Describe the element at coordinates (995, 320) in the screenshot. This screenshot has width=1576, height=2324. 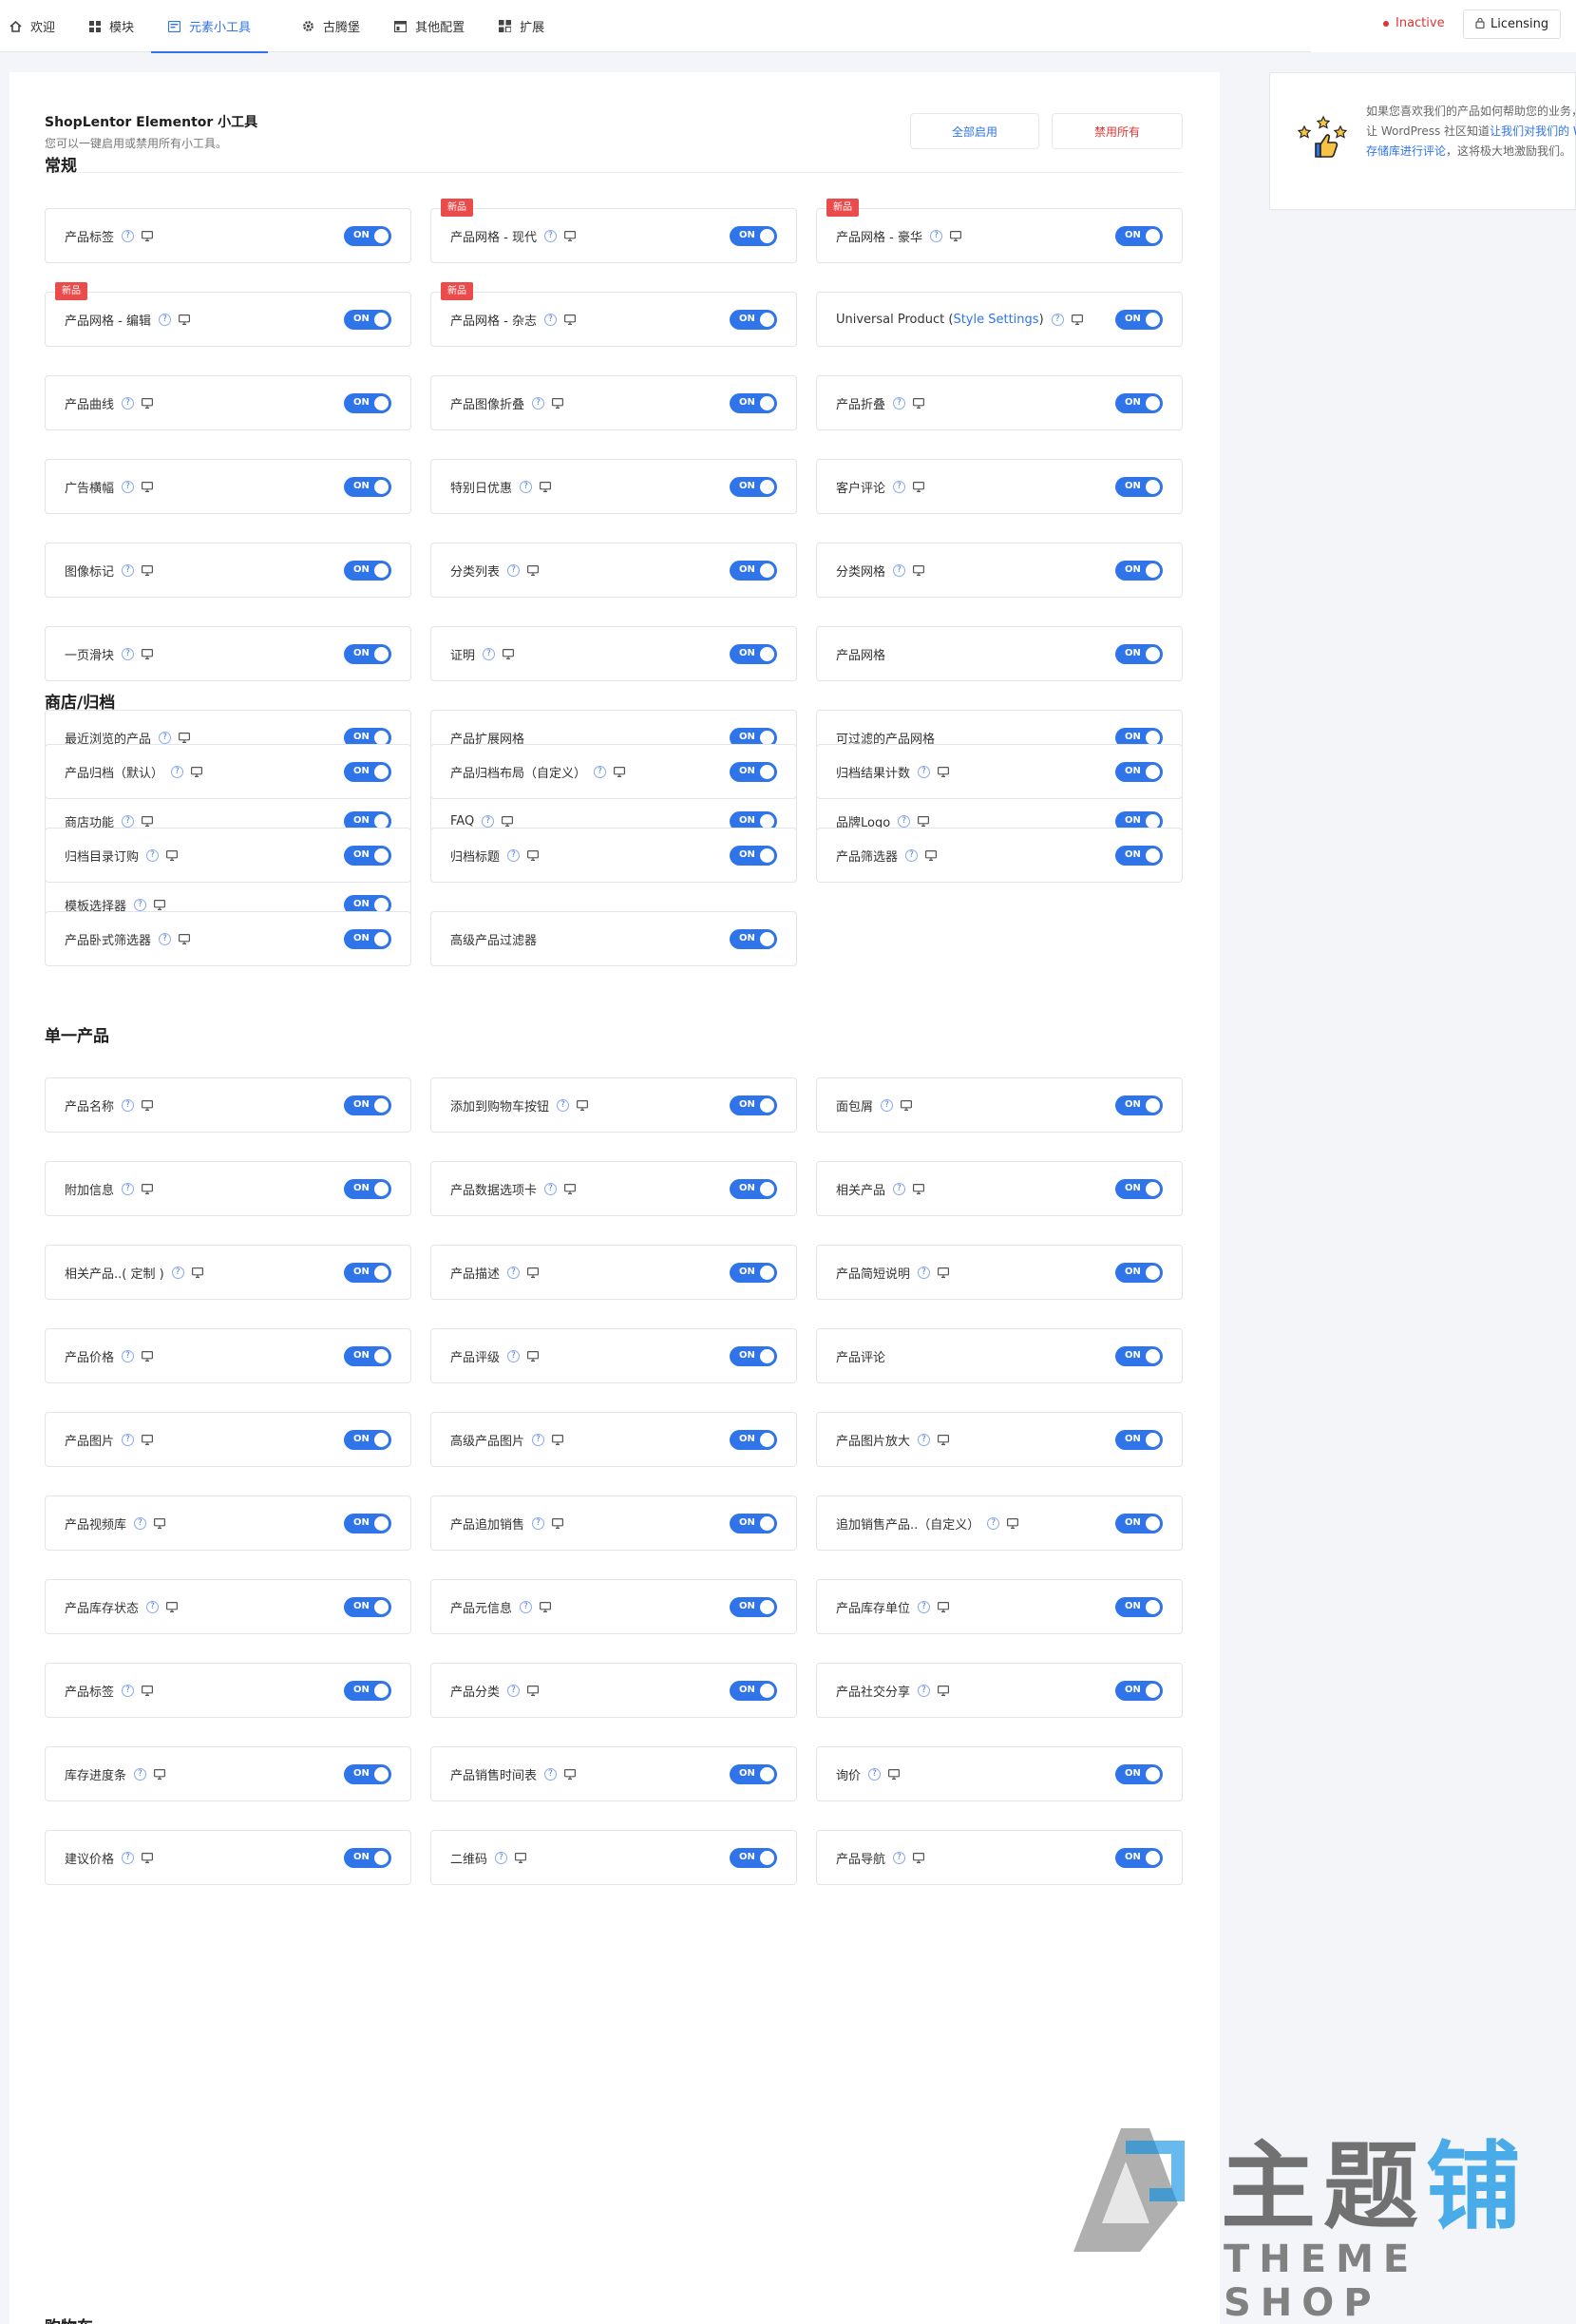
I see `style-settings-link: Style Settings` at that location.